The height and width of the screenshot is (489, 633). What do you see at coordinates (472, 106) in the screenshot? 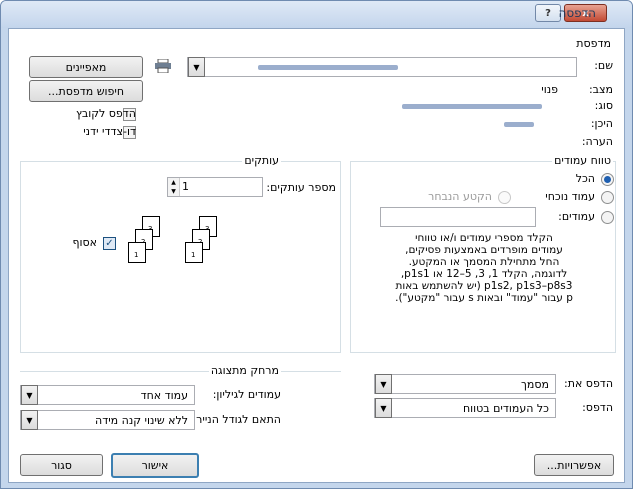
I see `printer-type-value` at bounding box center [472, 106].